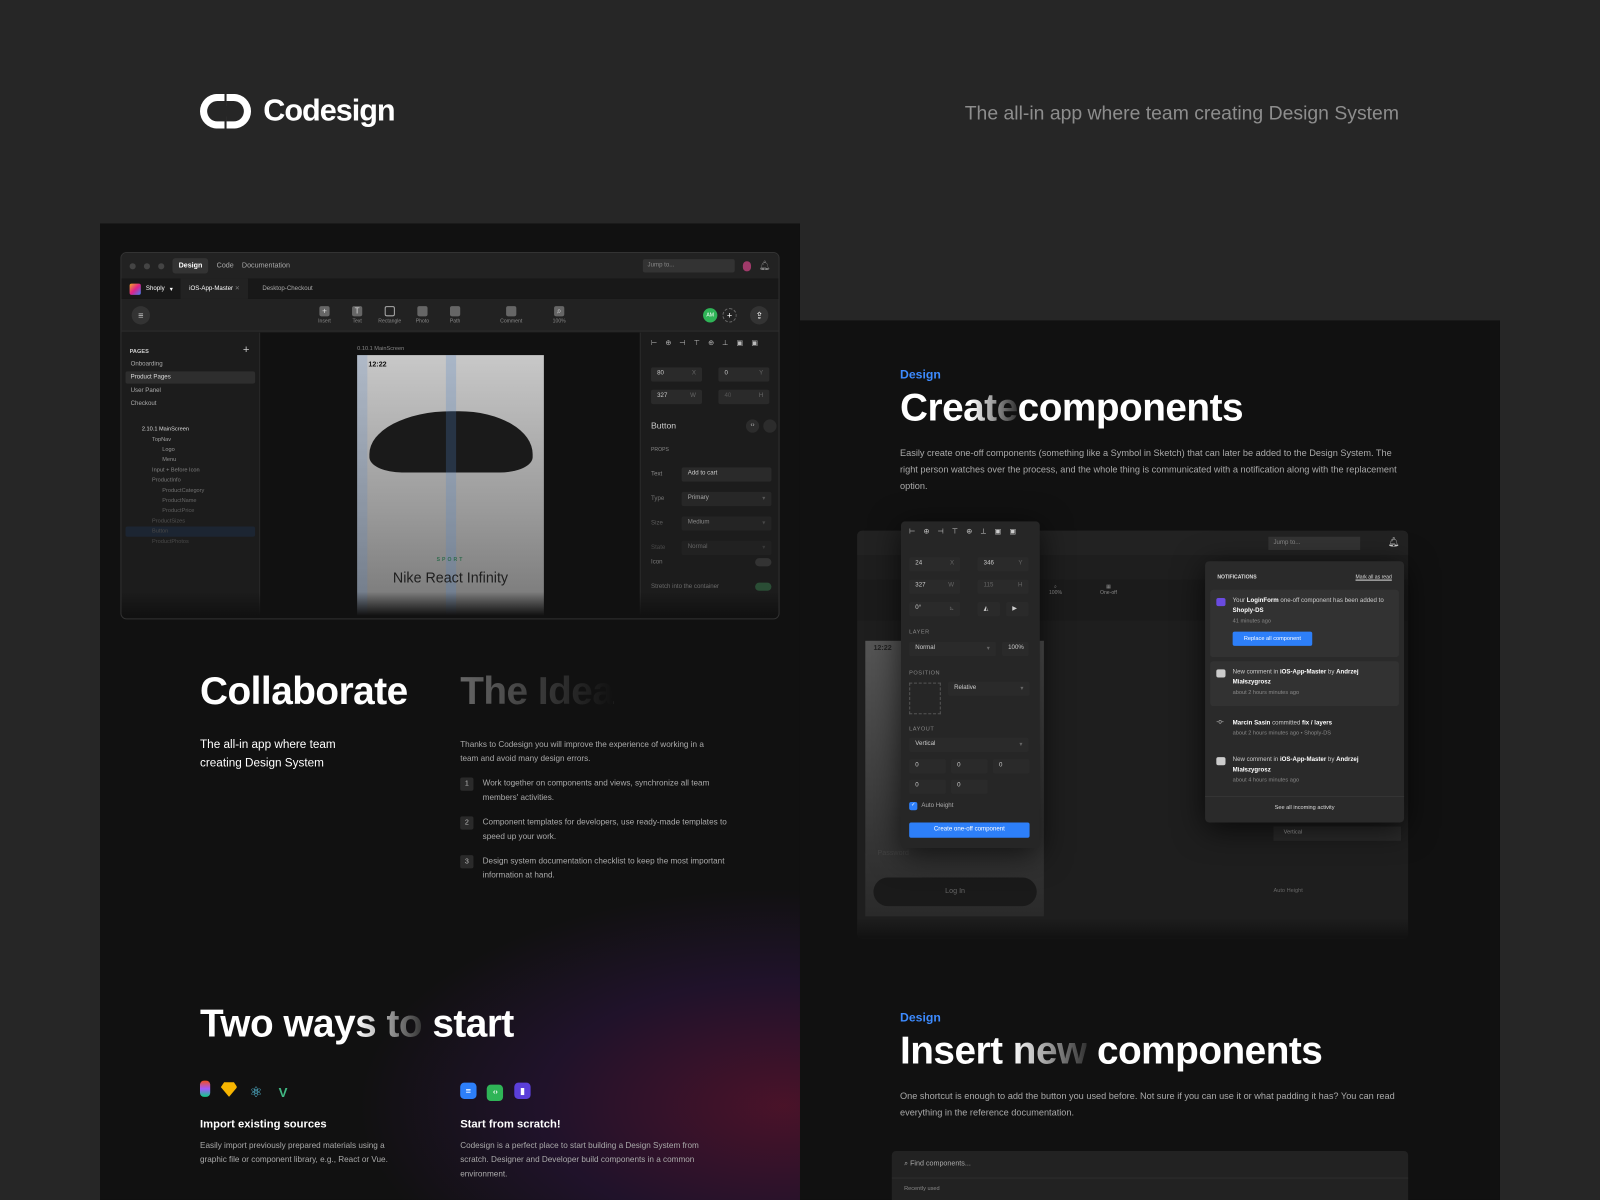  Describe the element at coordinates (931, 806) in the screenshot. I see `auto-height-checkbox: ✓ Auto Height` at that location.